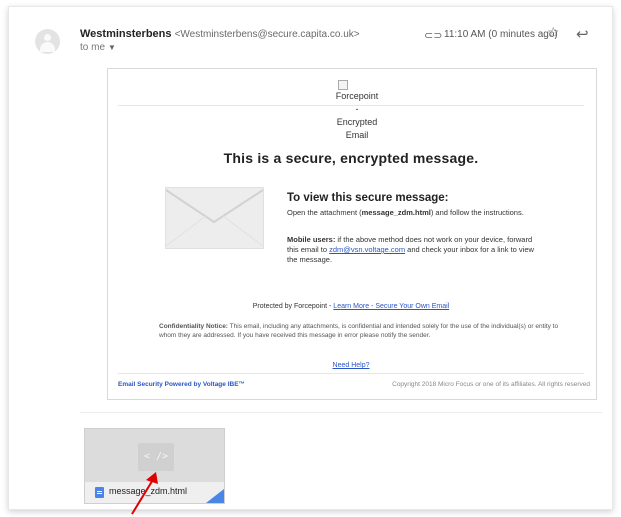 This screenshot has height=517, width=621. What do you see at coordinates (324, 212) in the screenshot?
I see `instr-text: Open the attachment (` at bounding box center [324, 212].